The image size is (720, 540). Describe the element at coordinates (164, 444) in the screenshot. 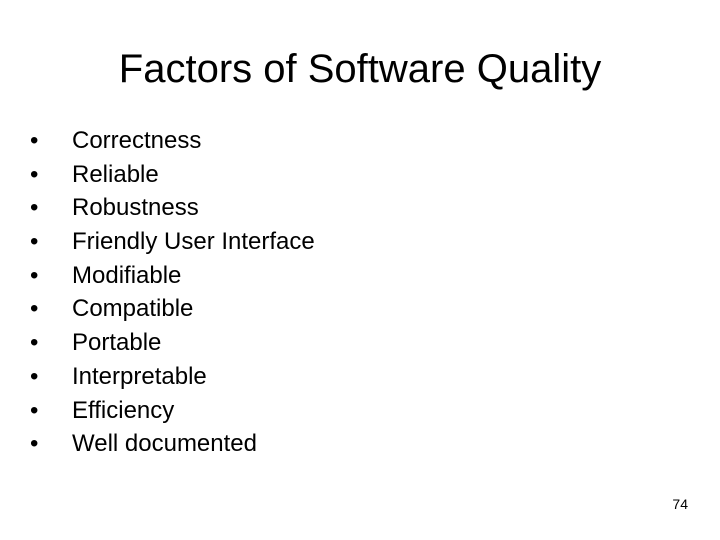

I see `list-item-text: Well documented` at that location.